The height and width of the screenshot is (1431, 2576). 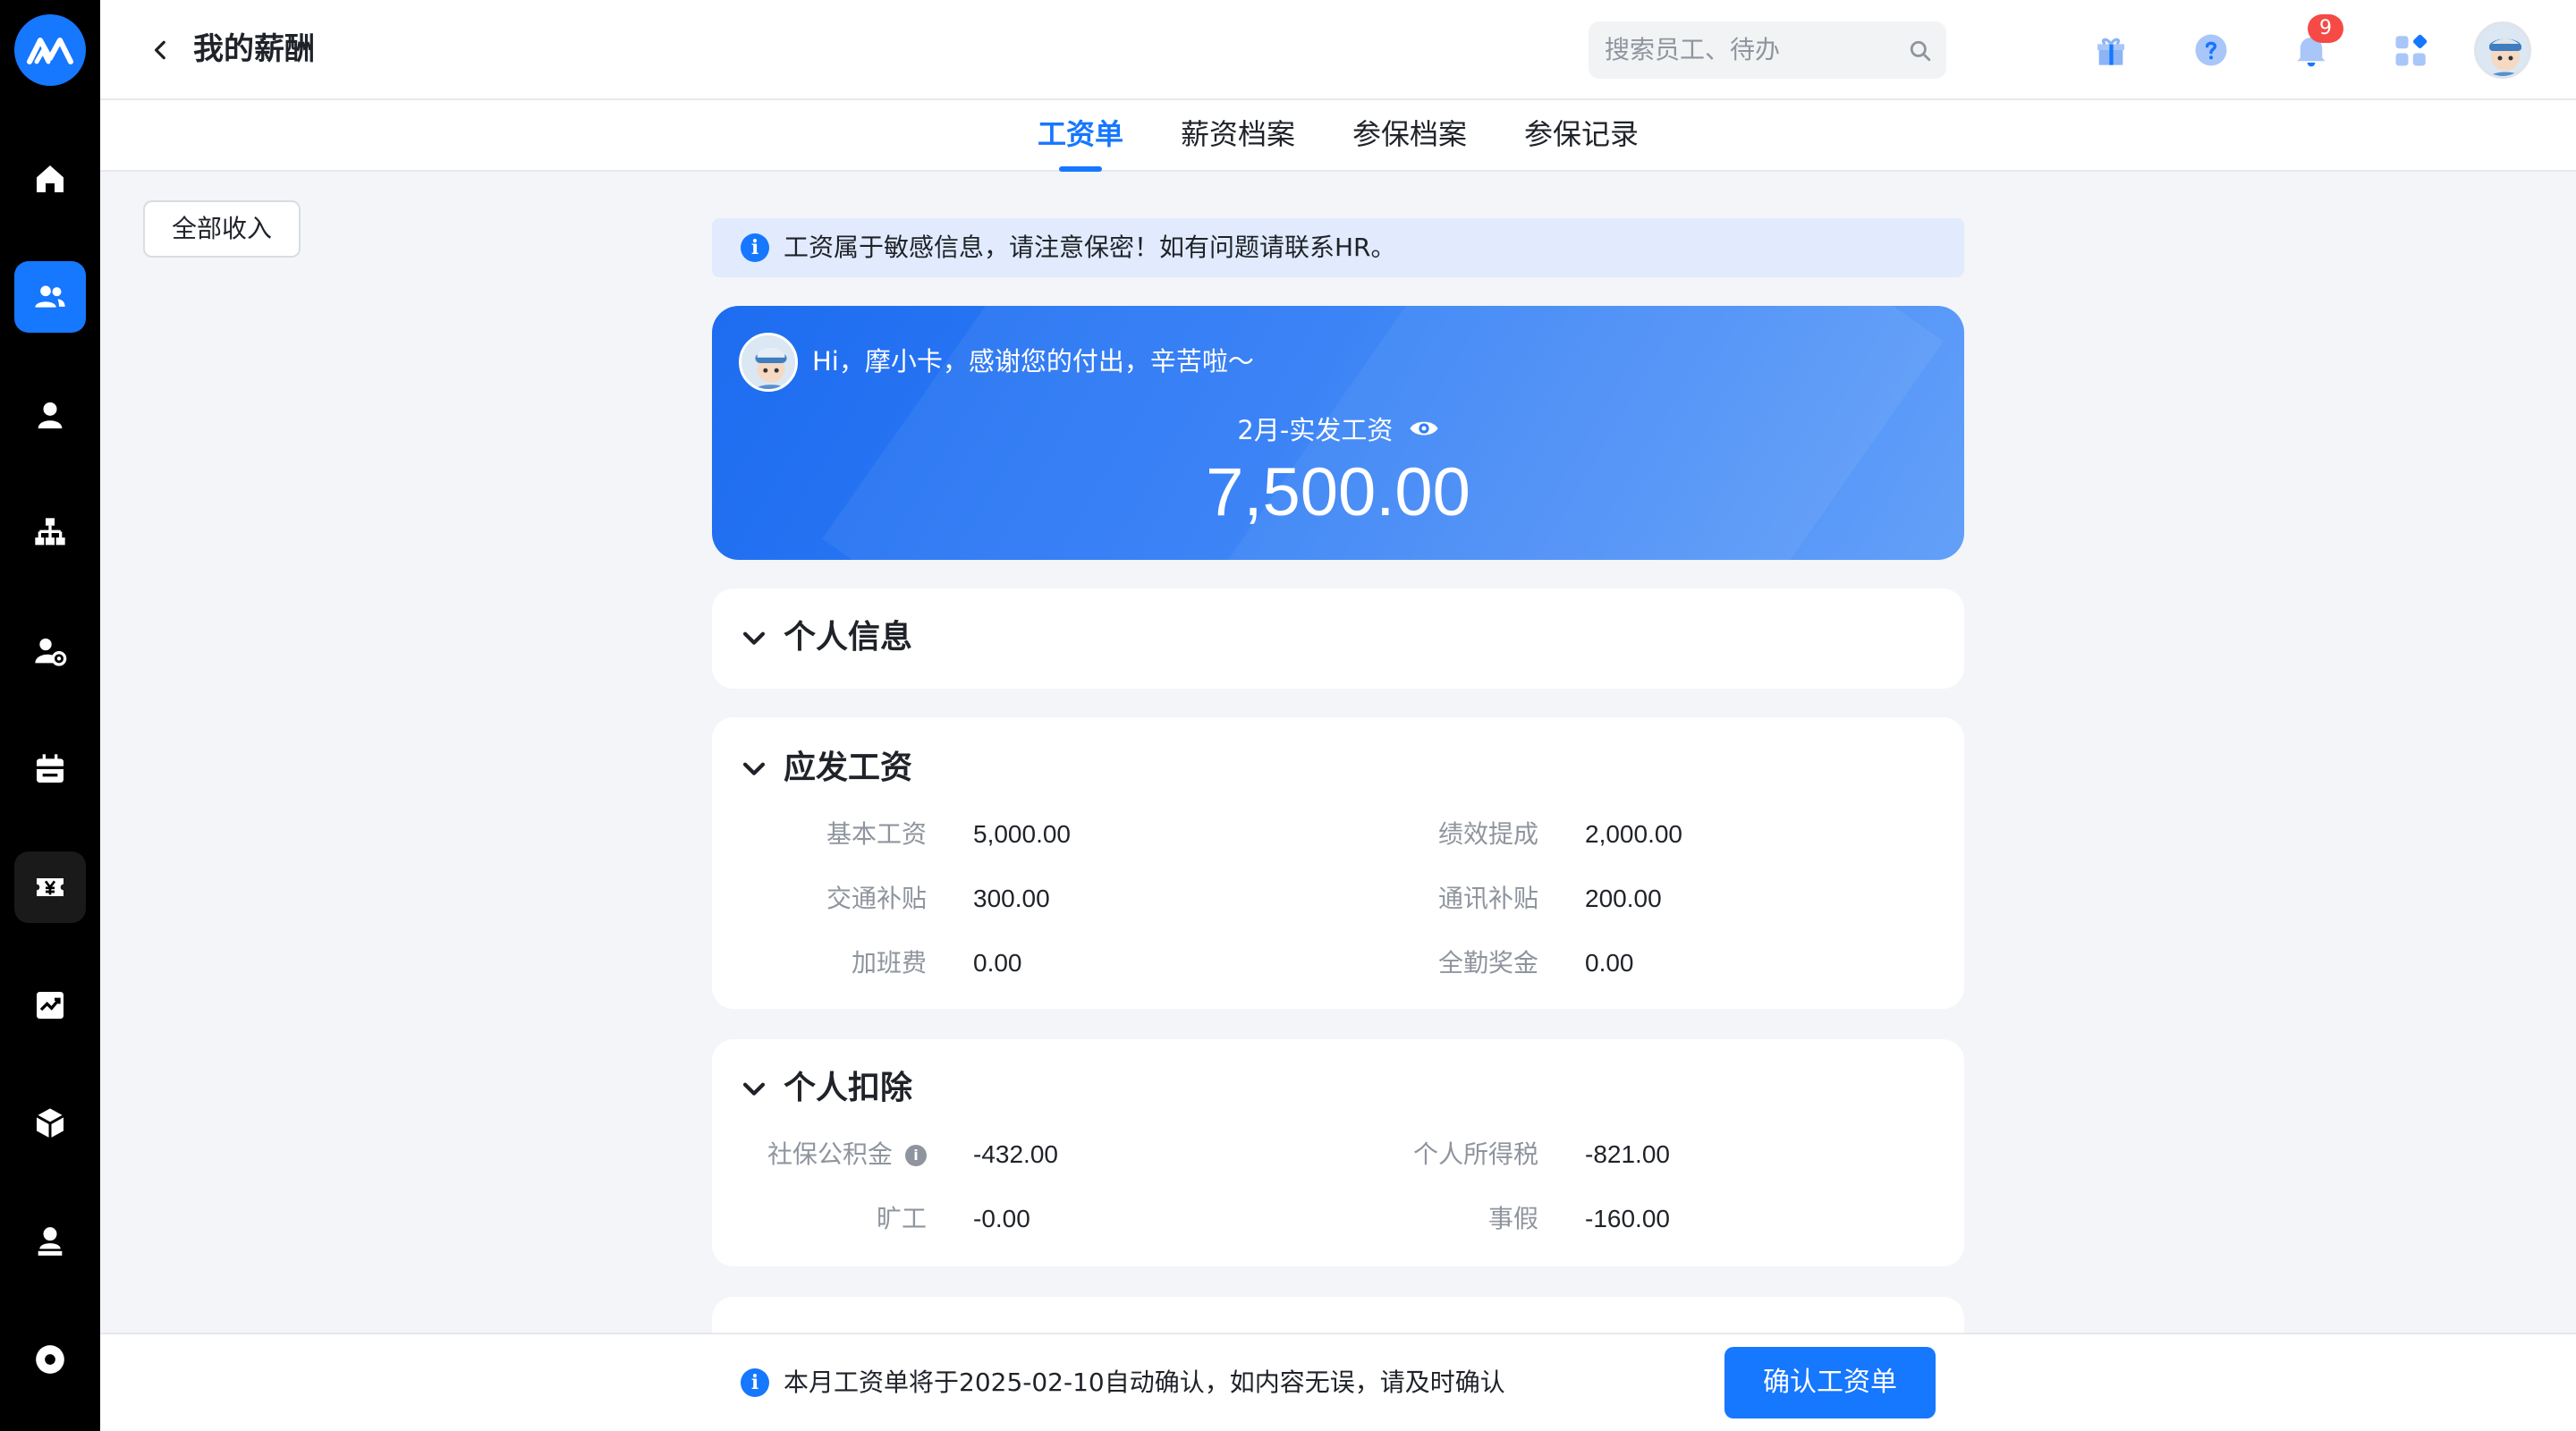 I want to click on gift-icon, so click(x=2111, y=50).